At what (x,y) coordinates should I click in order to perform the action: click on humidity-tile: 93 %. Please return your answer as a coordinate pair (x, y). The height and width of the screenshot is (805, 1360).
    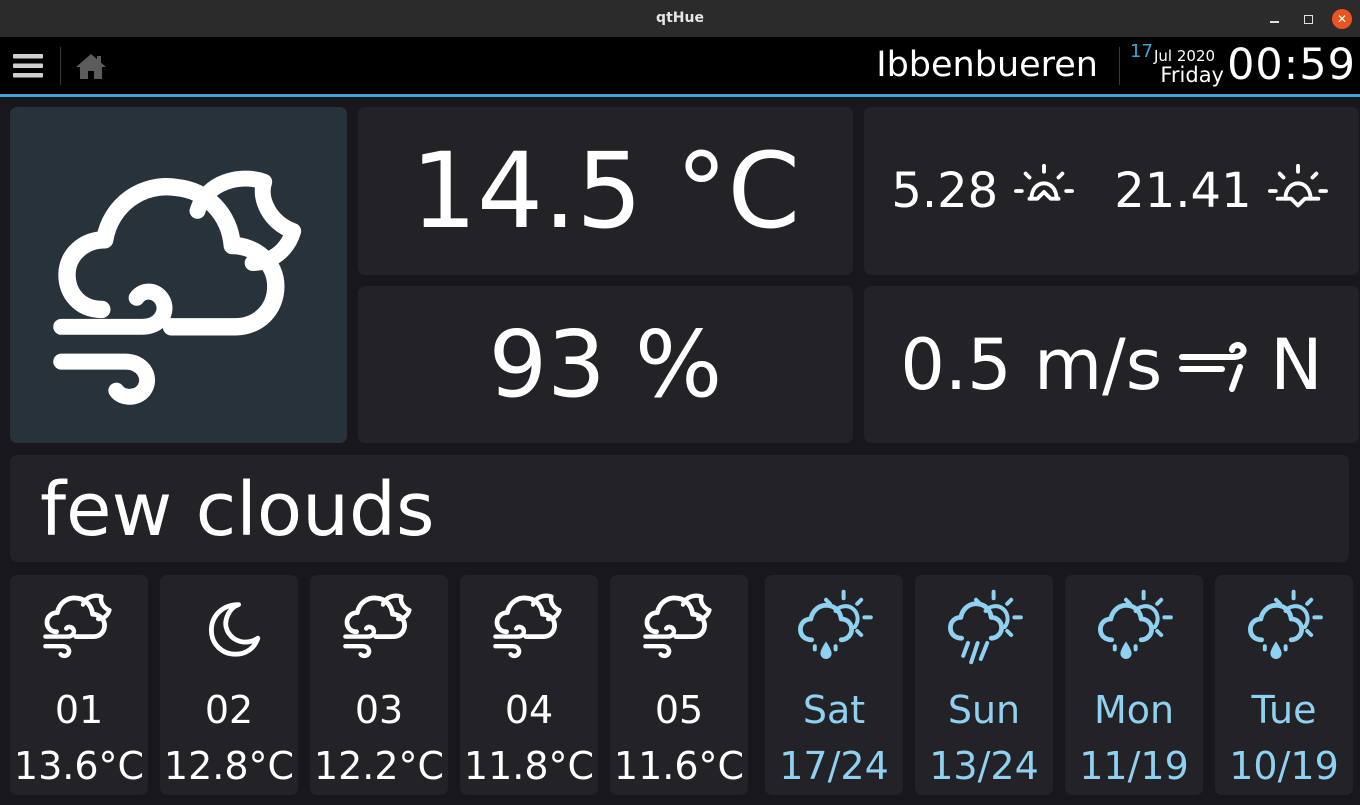
    Looking at the image, I should click on (605, 364).